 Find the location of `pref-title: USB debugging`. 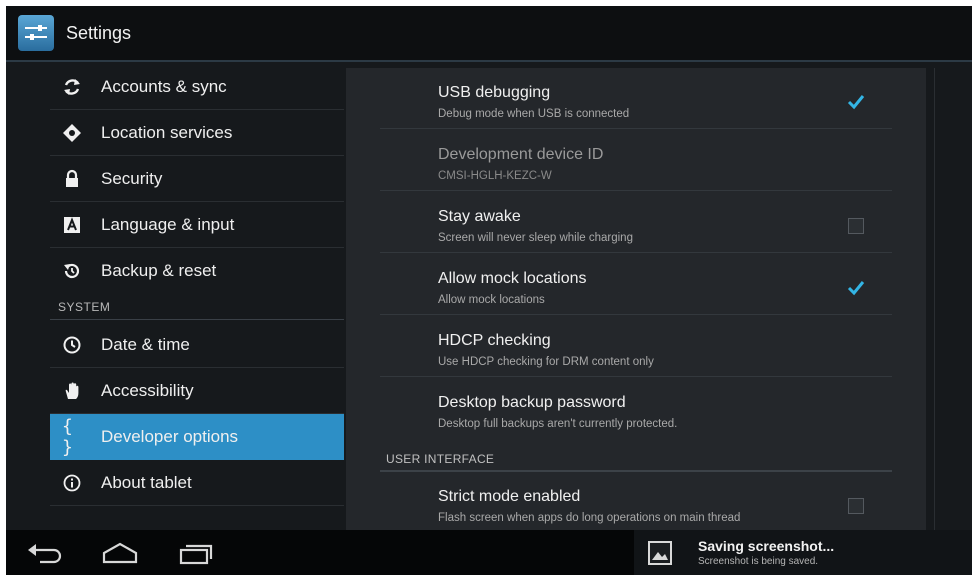

pref-title: USB debugging is located at coordinates (494, 92).